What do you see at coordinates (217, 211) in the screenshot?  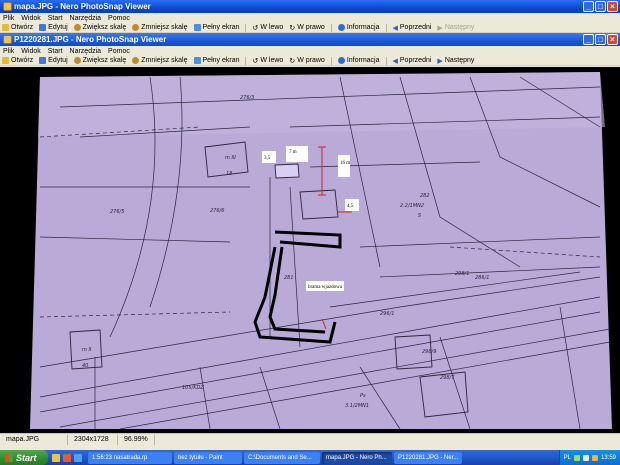 I see `parcel-label: 276/6` at bounding box center [217, 211].